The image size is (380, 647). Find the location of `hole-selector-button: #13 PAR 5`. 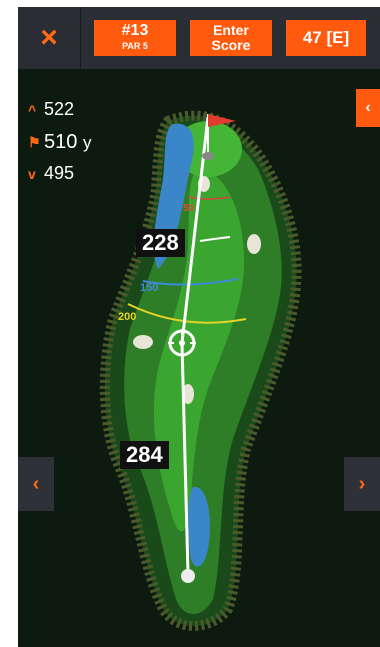

hole-selector-button: #13 PAR 5 is located at coordinates (135, 38).